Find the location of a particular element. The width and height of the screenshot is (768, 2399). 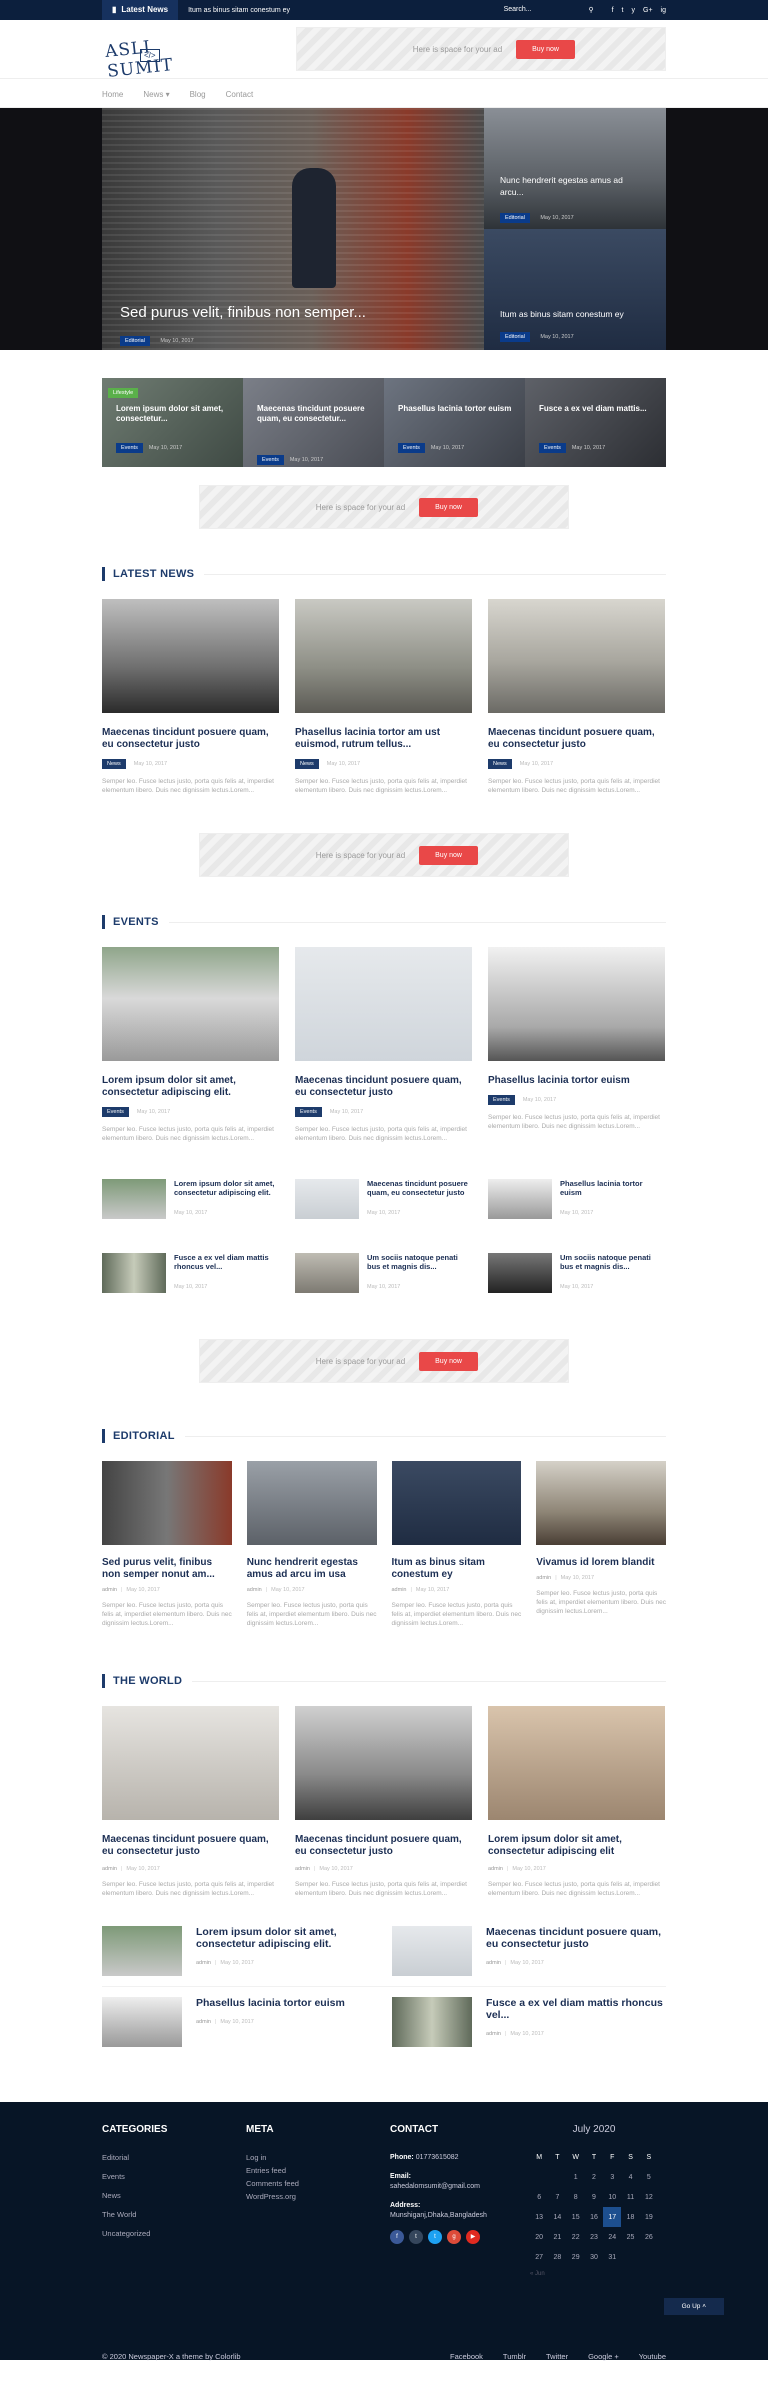

instagram-icon: ig is located at coordinates (663, 10).